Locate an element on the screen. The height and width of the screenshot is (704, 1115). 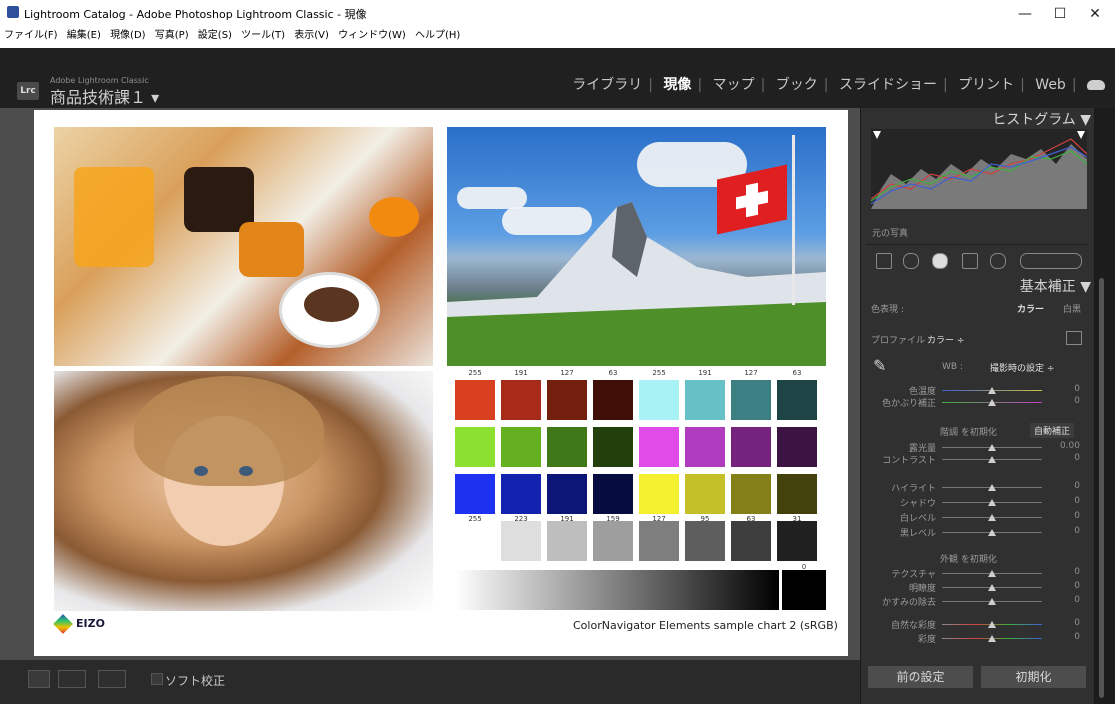
panel-scrollbar is located at coordinates (1105, 406).